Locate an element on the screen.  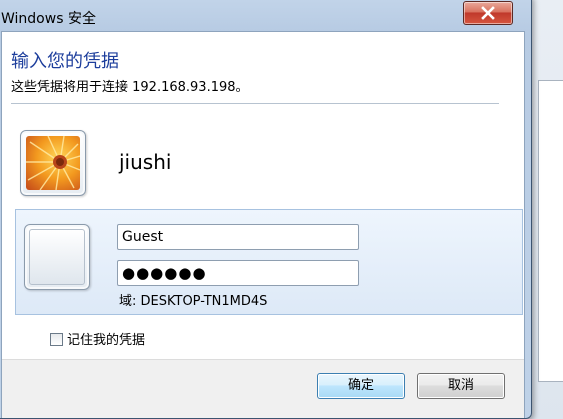
username-field: Guest is located at coordinates (238, 237).